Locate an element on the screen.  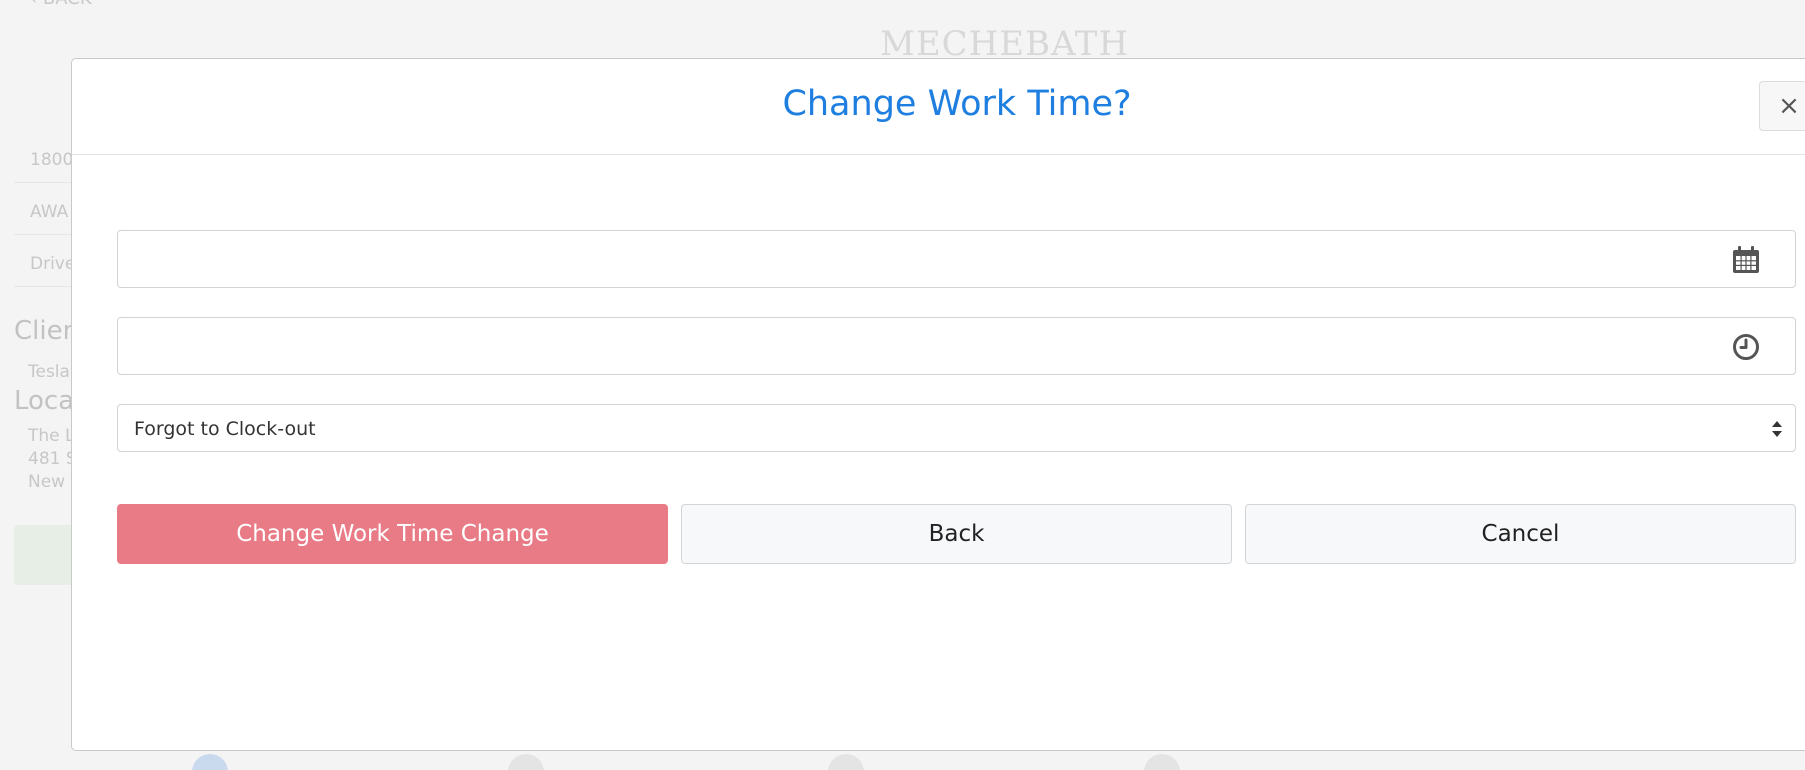
modal-title: Change Work Time? is located at coordinates (957, 104).